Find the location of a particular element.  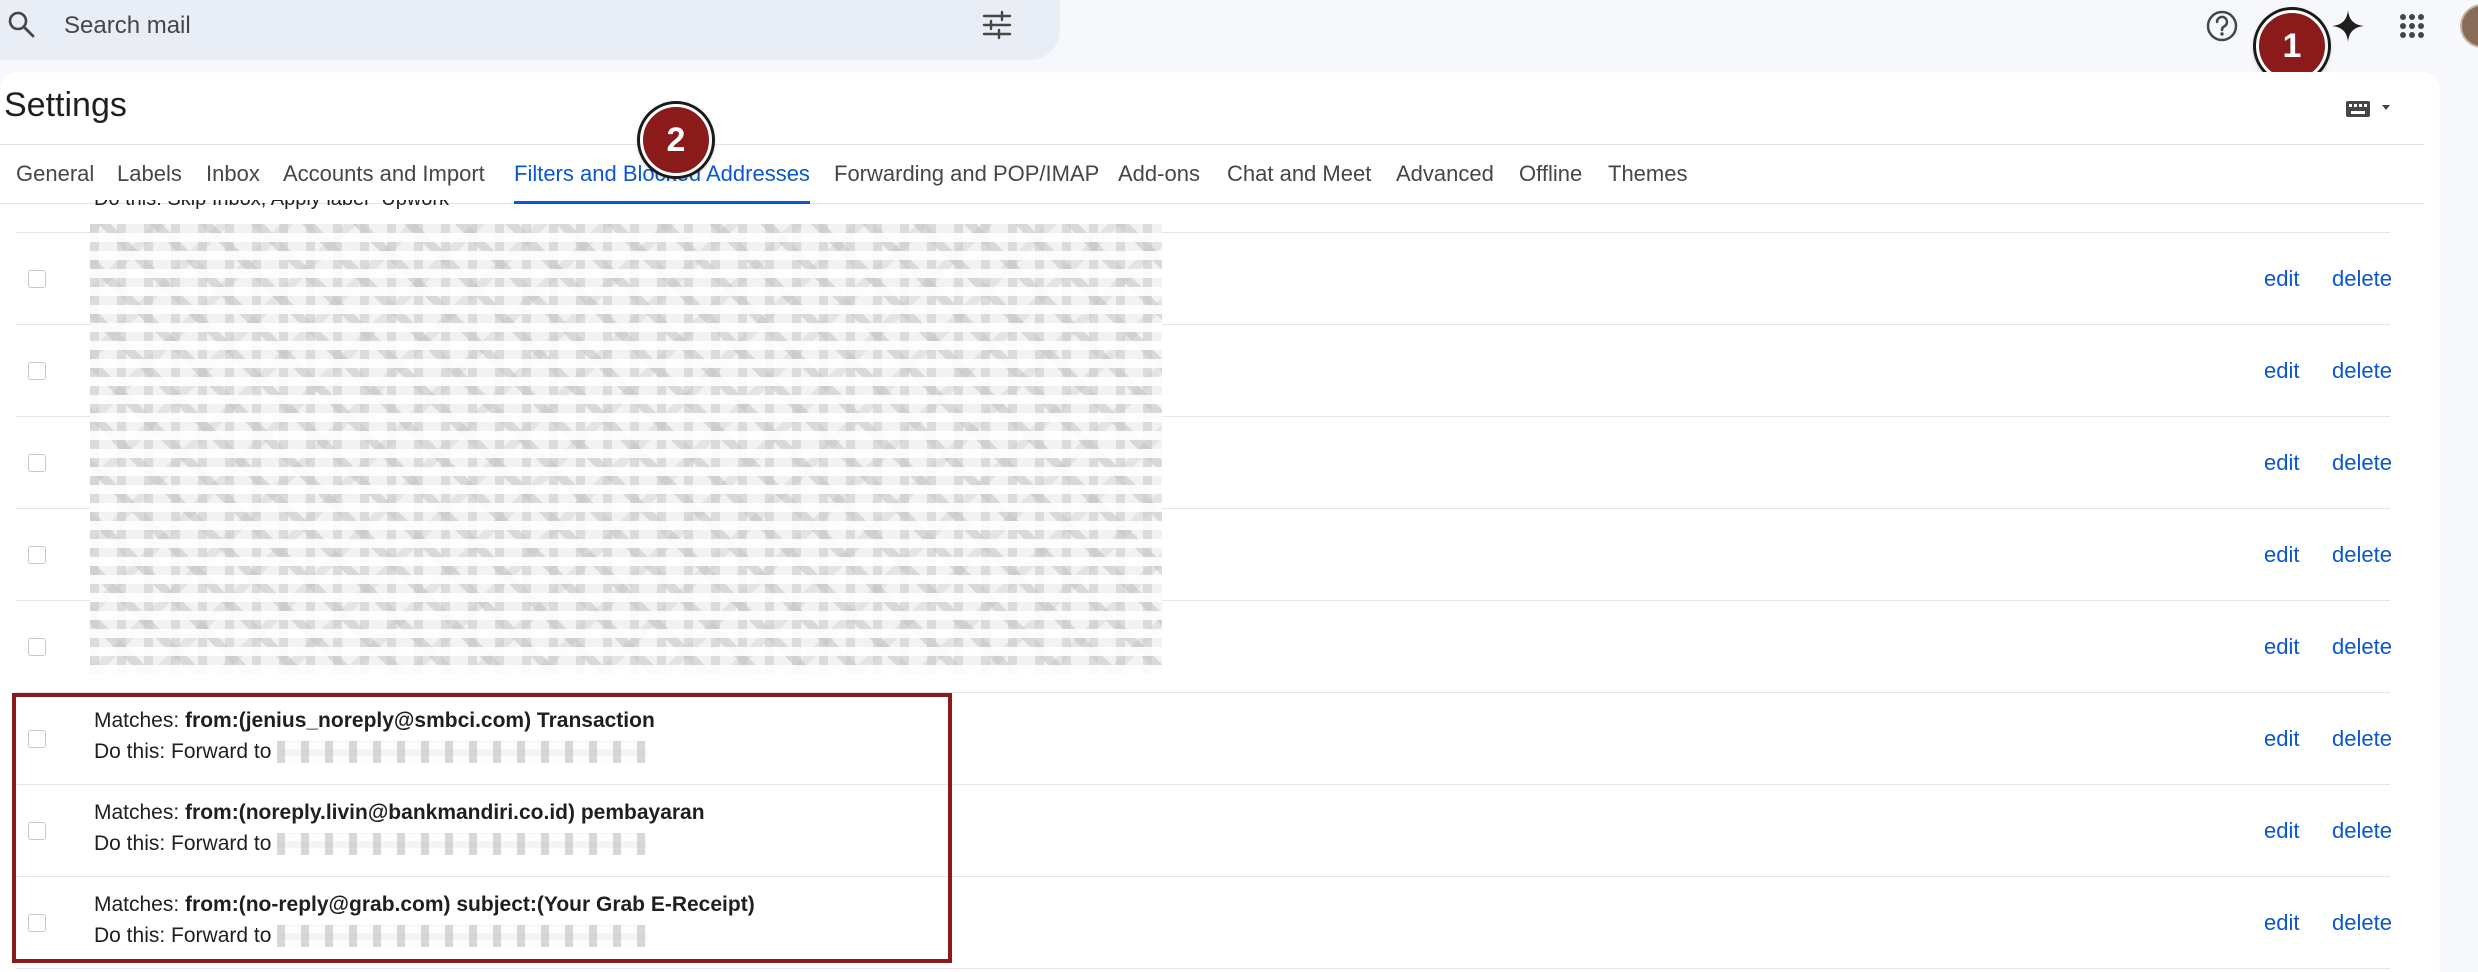

step-marker-2: 2 is located at coordinates (676, 140).